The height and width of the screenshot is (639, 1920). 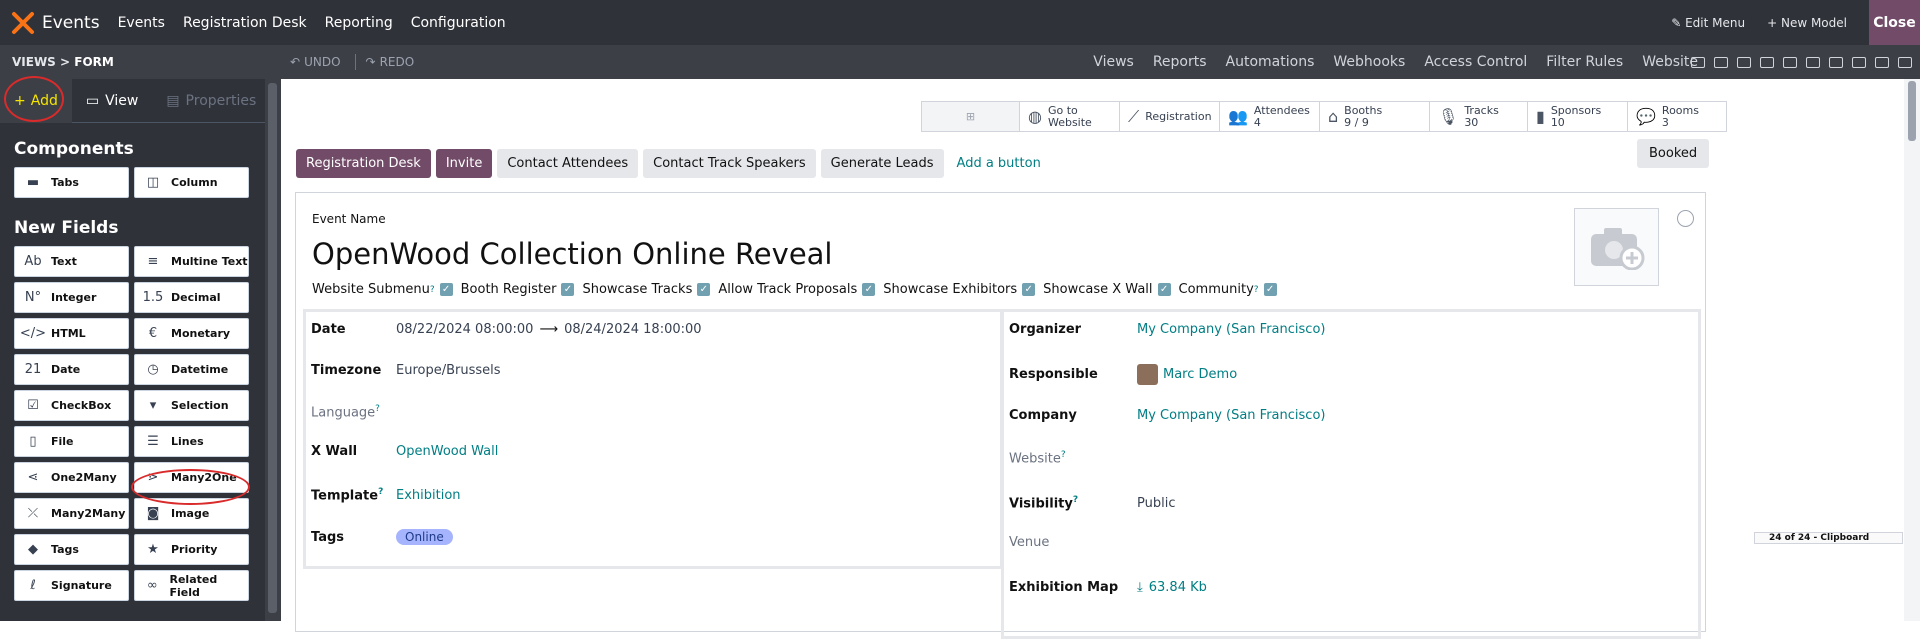 I want to click on registration-desk-button: Registration Desk, so click(x=363, y=163).